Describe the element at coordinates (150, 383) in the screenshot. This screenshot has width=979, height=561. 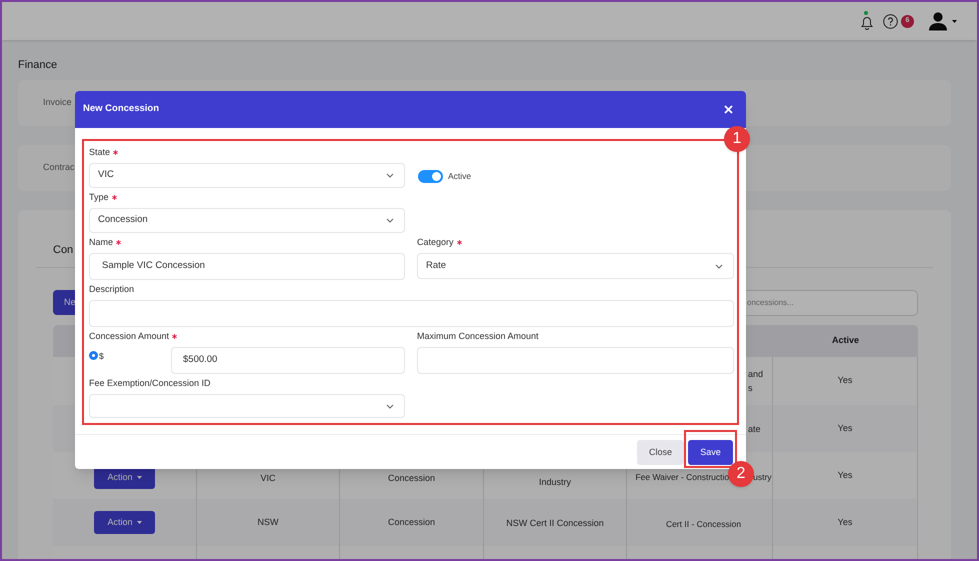
I see `field-label: Fee Exemption/Concession ID` at that location.